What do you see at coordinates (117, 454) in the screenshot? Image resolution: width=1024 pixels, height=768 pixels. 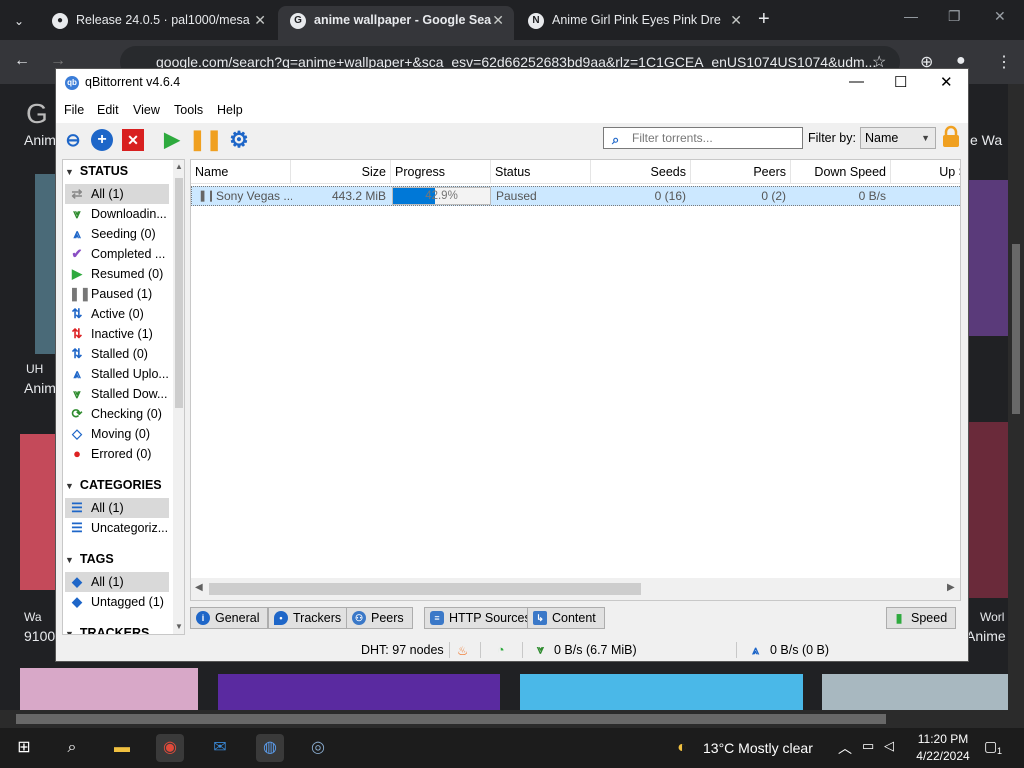 I see `status-filter-errored: ● Errored (0)` at bounding box center [117, 454].